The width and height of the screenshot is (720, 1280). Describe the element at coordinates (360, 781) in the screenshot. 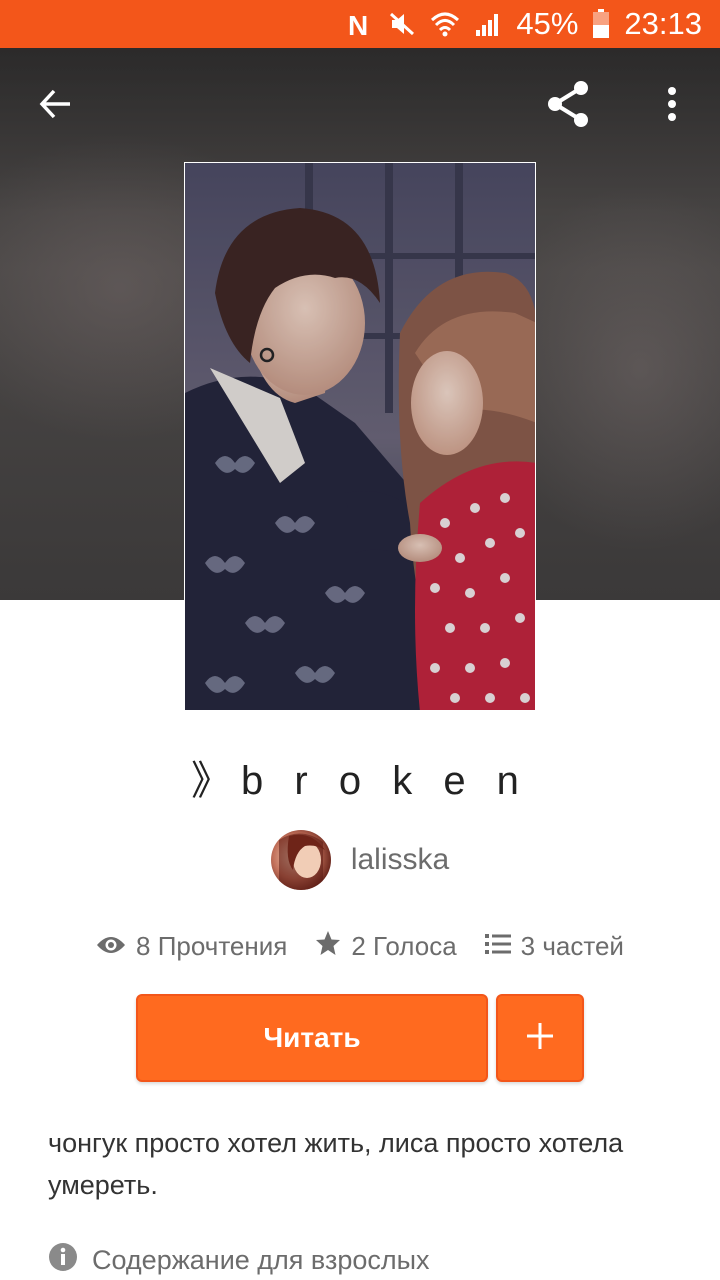

I see `story-title: 》b r o k e n` at that location.